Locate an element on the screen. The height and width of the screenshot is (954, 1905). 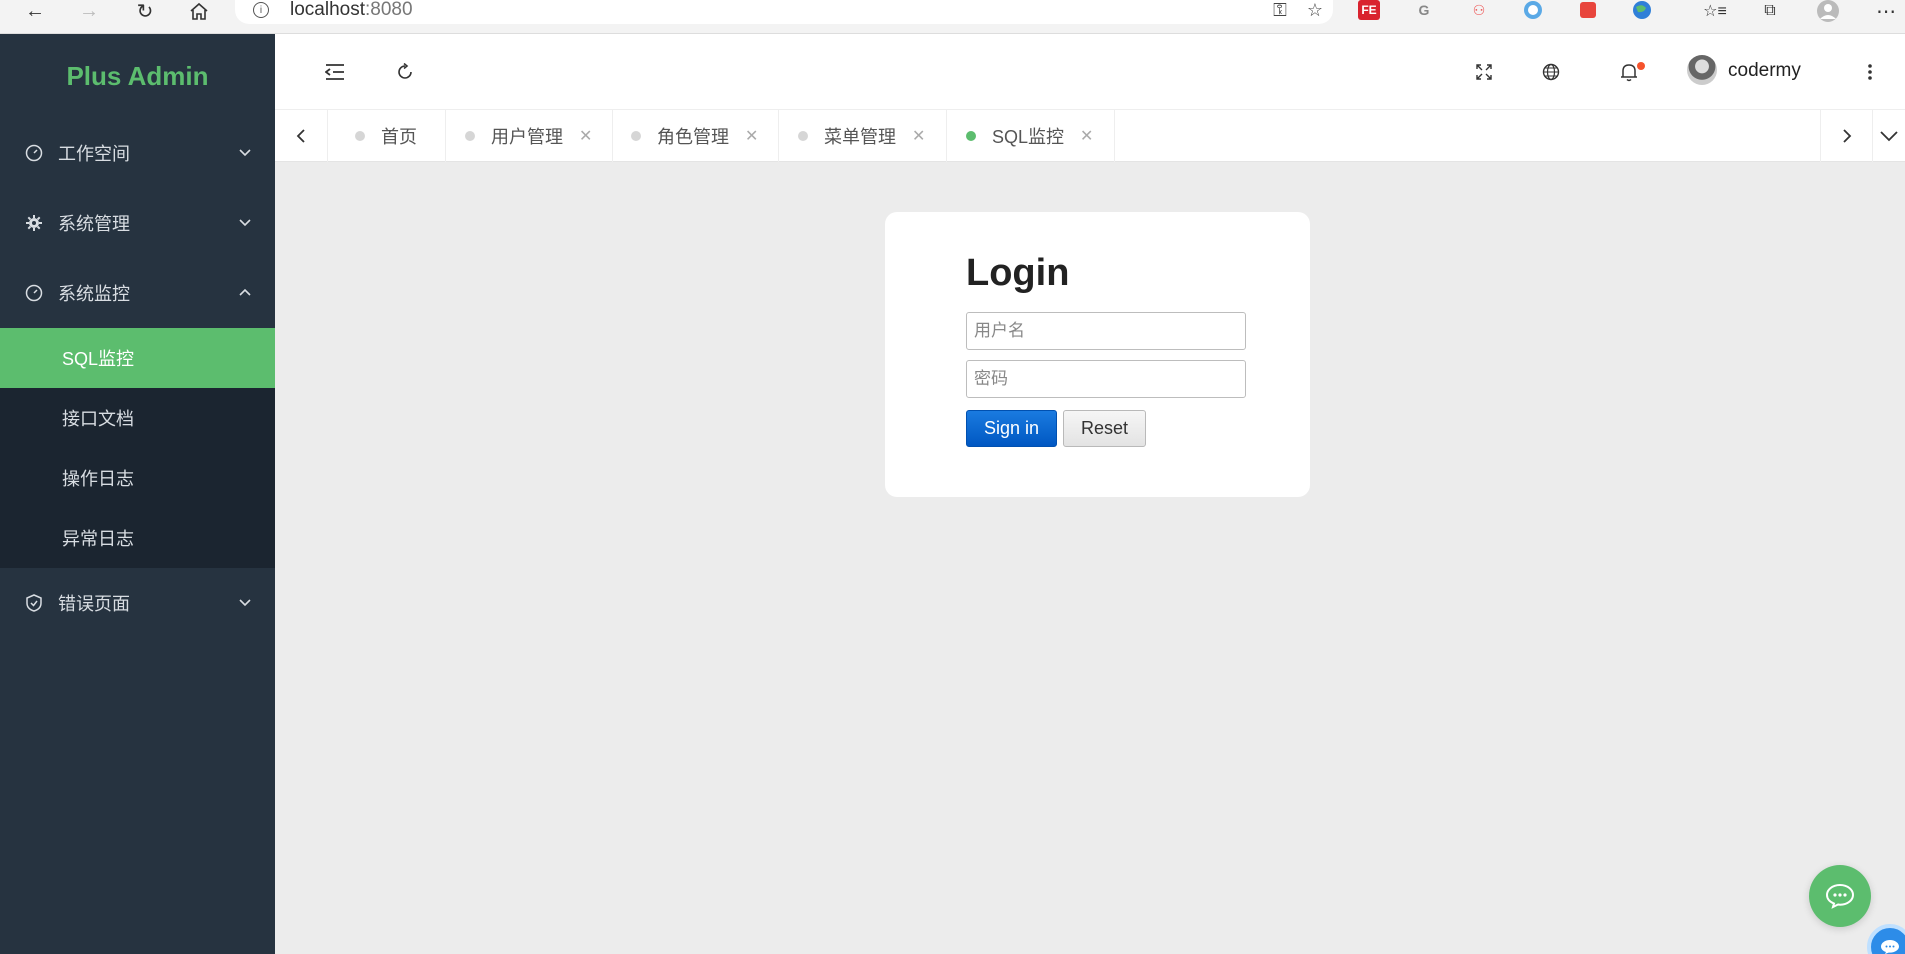
collapse-menu-icon is located at coordinates (335, 72).